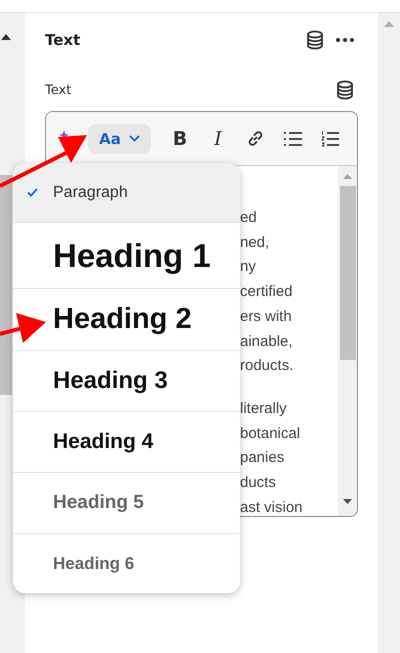 The width and height of the screenshot is (400, 653). I want to click on panel-title: Text, so click(63, 40).